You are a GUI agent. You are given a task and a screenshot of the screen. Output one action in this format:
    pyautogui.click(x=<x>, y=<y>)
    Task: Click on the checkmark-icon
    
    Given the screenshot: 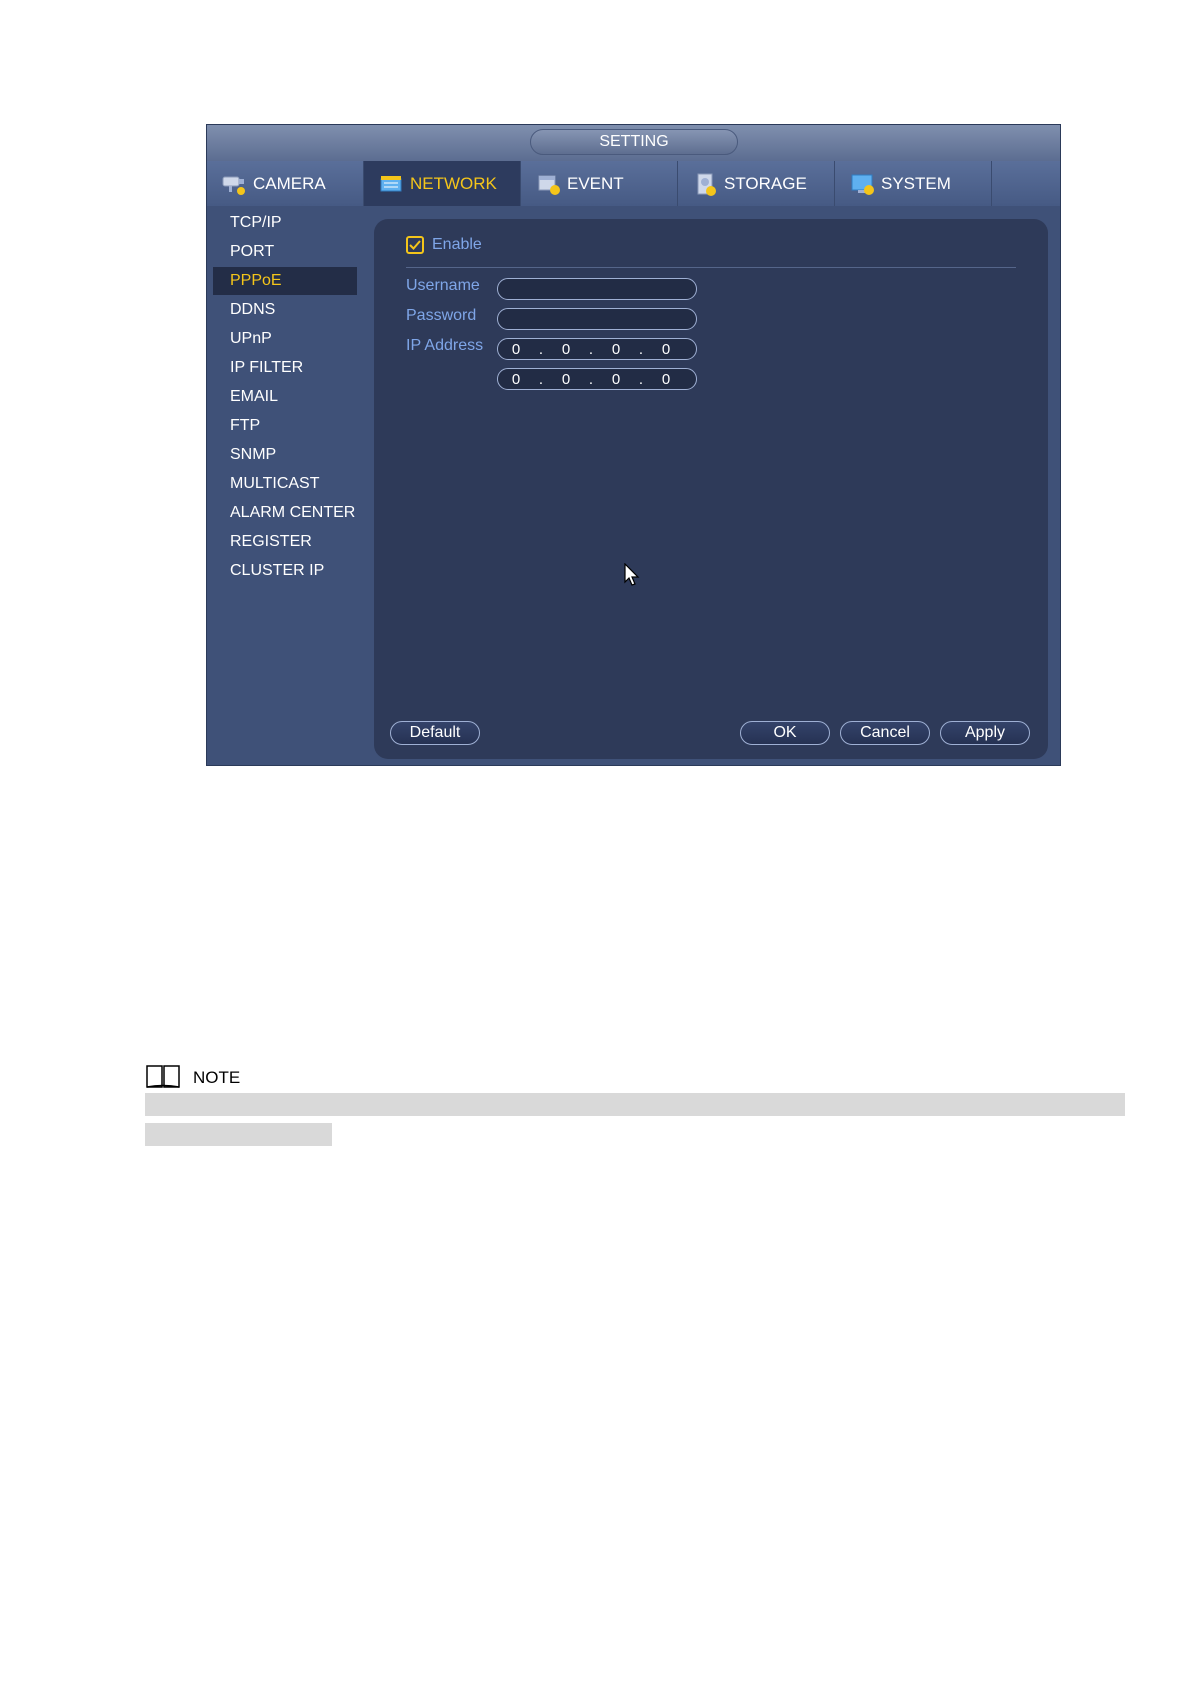 What is the action you would take?
    pyautogui.click(x=415, y=245)
    